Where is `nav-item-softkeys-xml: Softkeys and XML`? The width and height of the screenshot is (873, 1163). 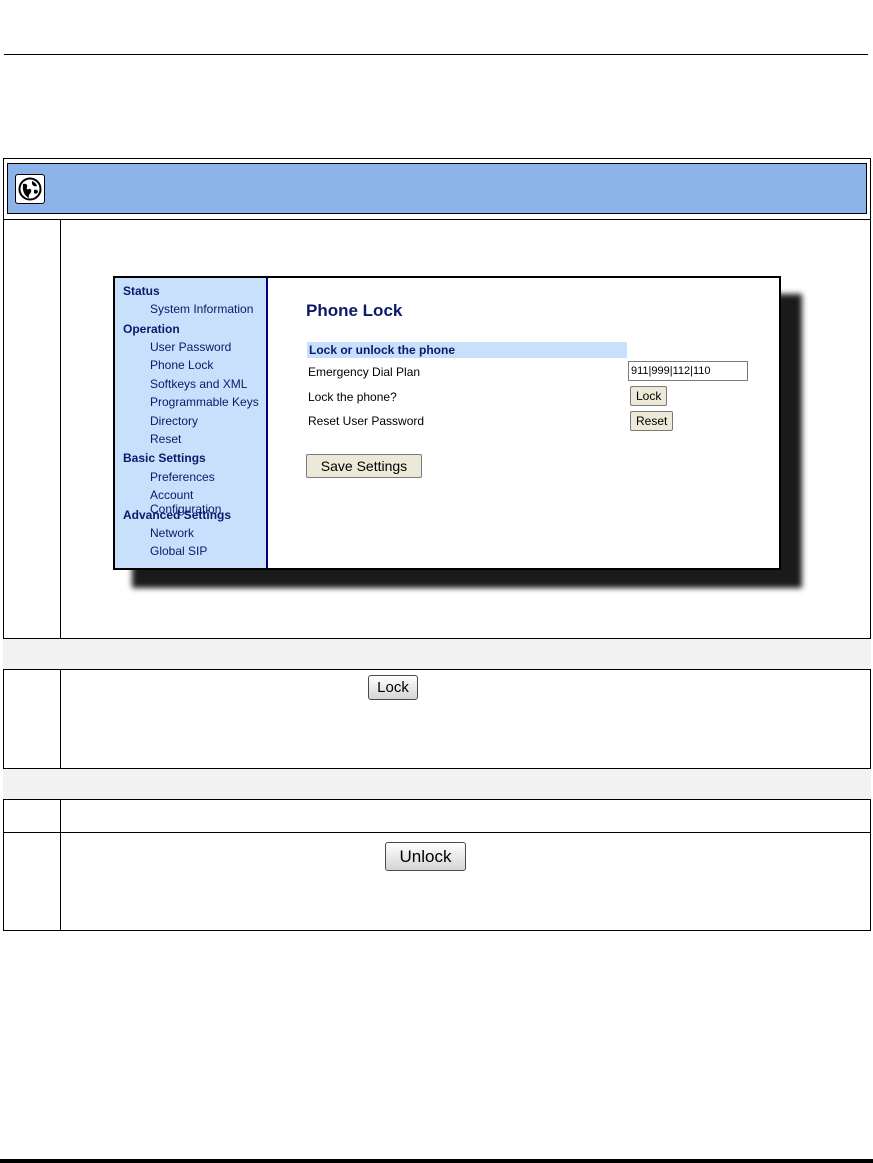
nav-item-softkeys-xml: Softkeys and XML is located at coordinates (198, 384).